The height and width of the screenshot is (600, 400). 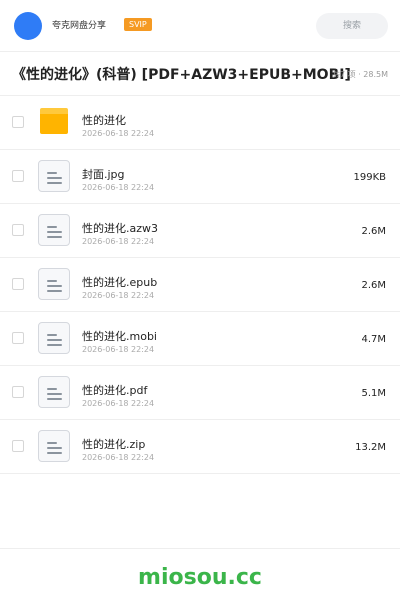 What do you see at coordinates (200, 577) in the screenshot?
I see `site-brand: miosou.cc` at bounding box center [200, 577].